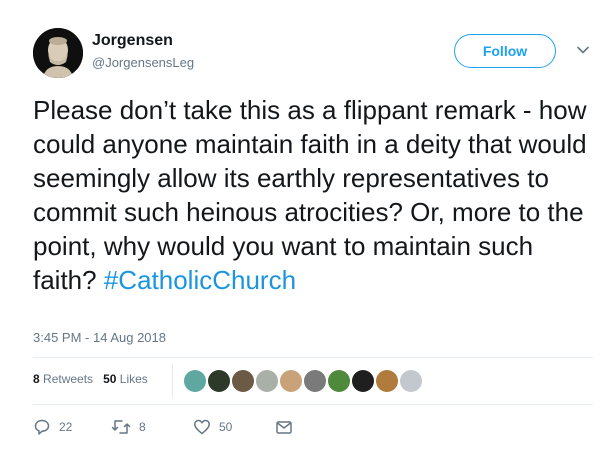 This screenshot has height=459, width=616. I want to click on like-action: 50, so click(212, 427).